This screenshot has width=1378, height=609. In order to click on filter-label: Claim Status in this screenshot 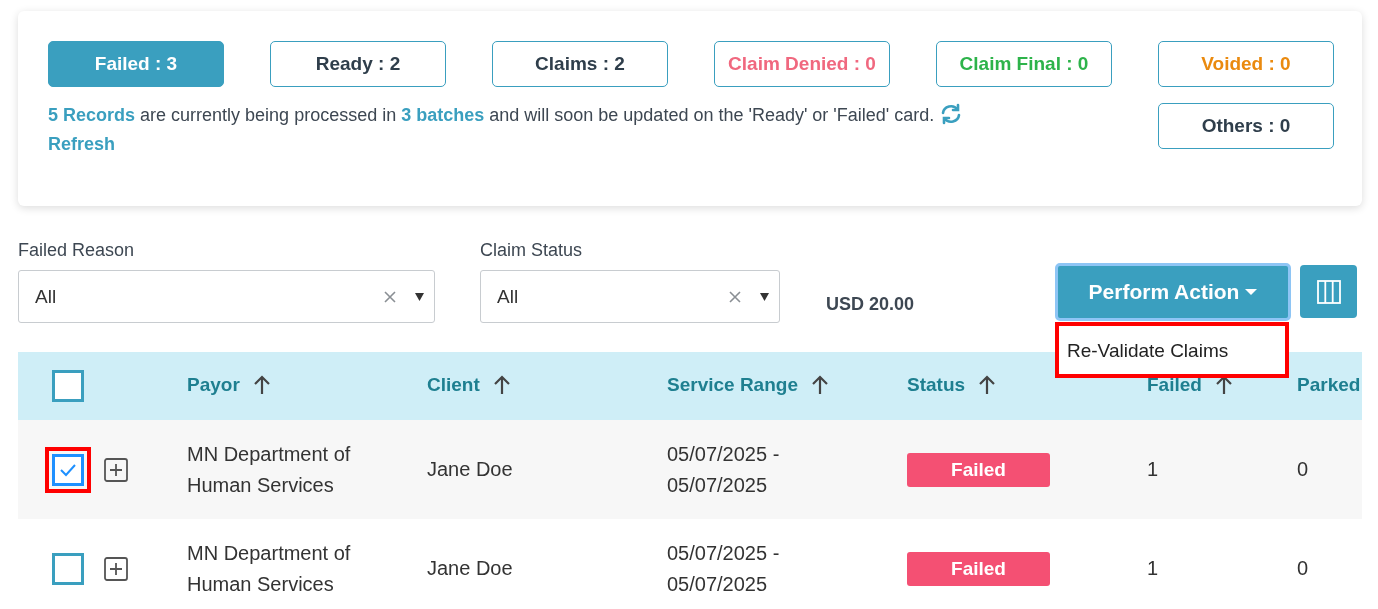, I will do `click(532, 250)`.